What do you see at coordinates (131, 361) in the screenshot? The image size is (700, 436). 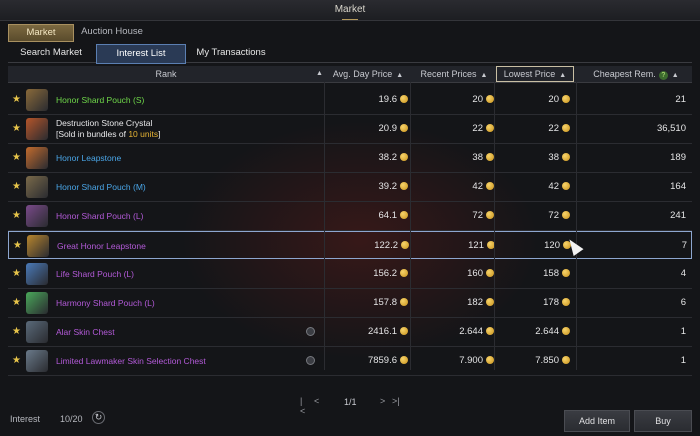 I see `item-name: Limited Lawmaker Skin Selection Chest` at bounding box center [131, 361].